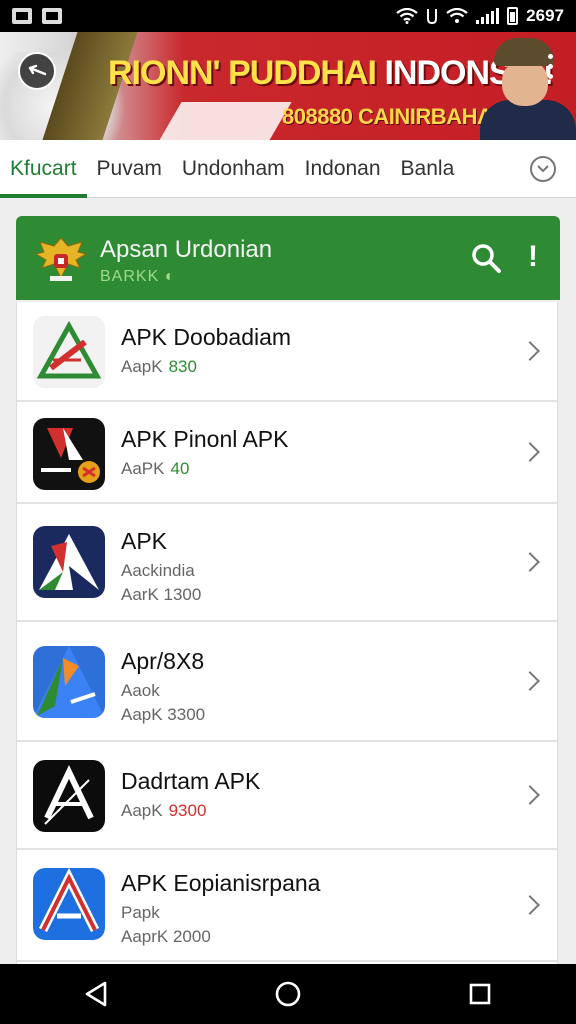  Describe the element at coordinates (69, 562) in the screenshot. I see `app-icon-triangle-flag` at that location.